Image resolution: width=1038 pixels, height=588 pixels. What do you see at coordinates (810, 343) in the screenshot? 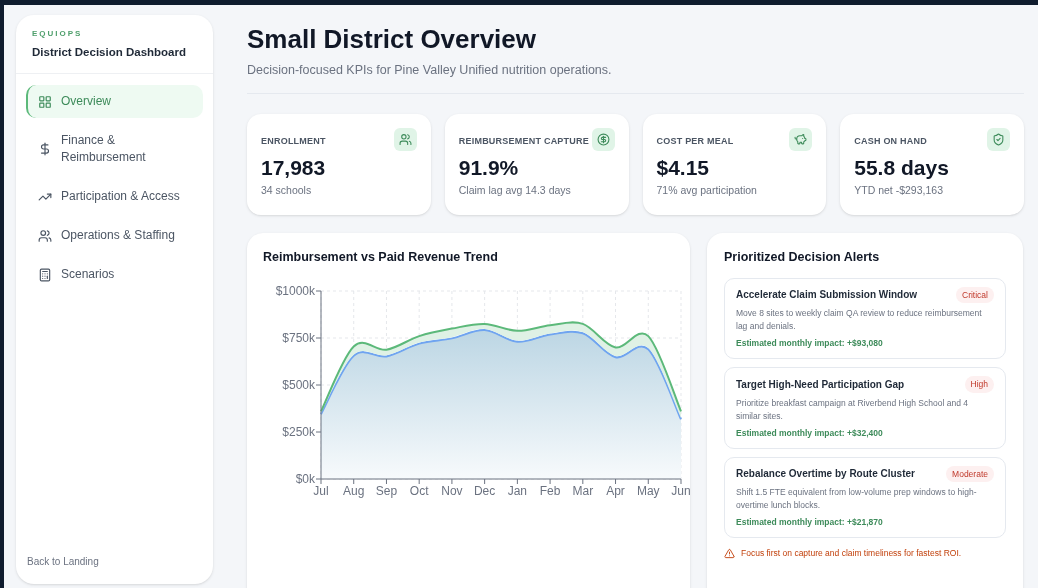
I see `impact-text: Estimated monthly impact: +$93,080` at bounding box center [810, 343].